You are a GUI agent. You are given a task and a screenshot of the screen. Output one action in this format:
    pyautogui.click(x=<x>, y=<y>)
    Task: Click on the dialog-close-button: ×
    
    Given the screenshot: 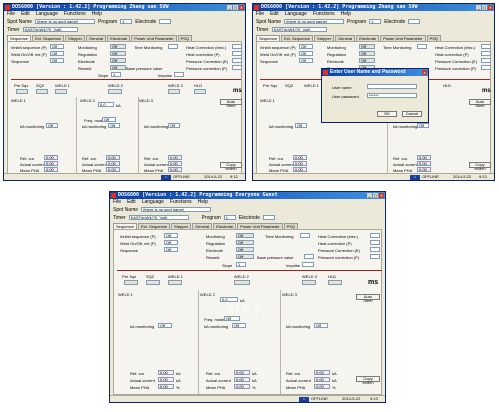 What is the action you would take?
    pyautogui.click(x=424, y=72)
    